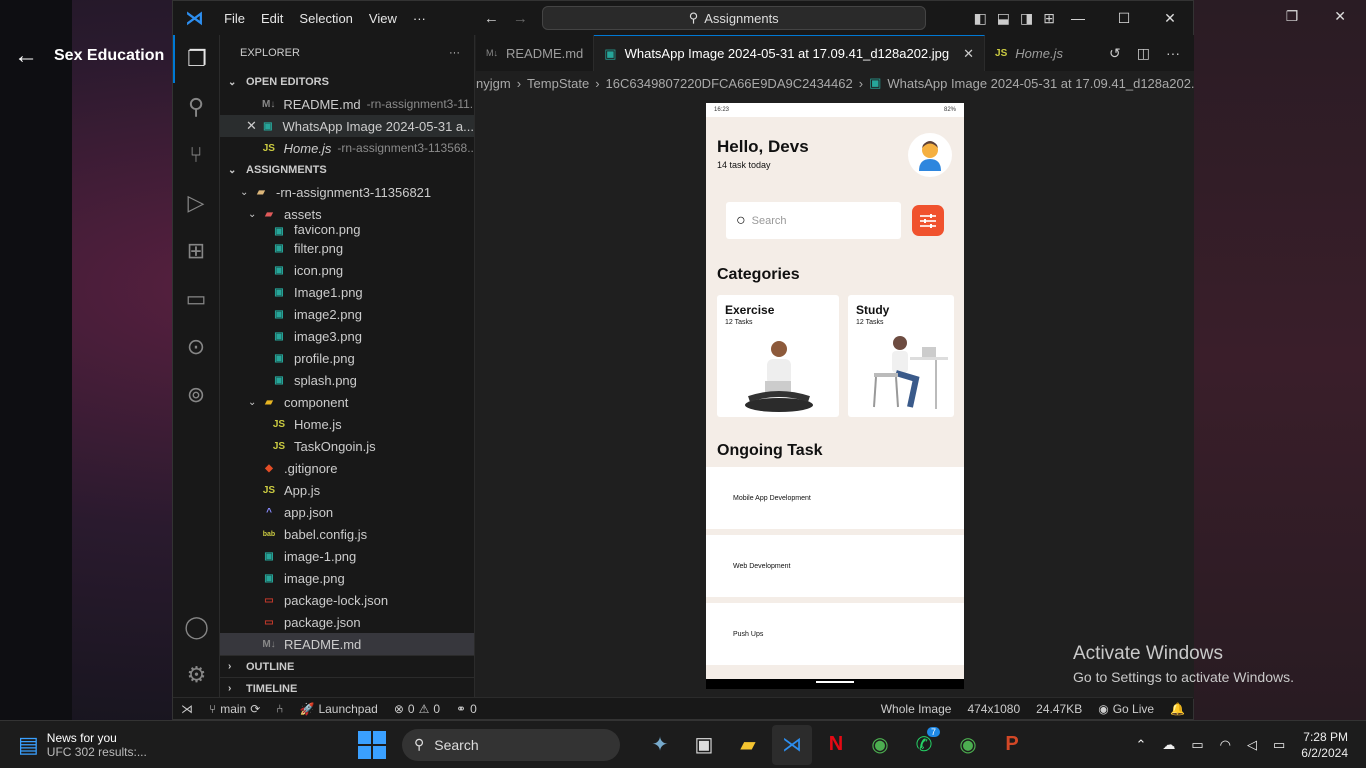 This screenshot has height=768, width=1366. I want to click on toggle-sidebar-icon: ◧, so click(980, 18).